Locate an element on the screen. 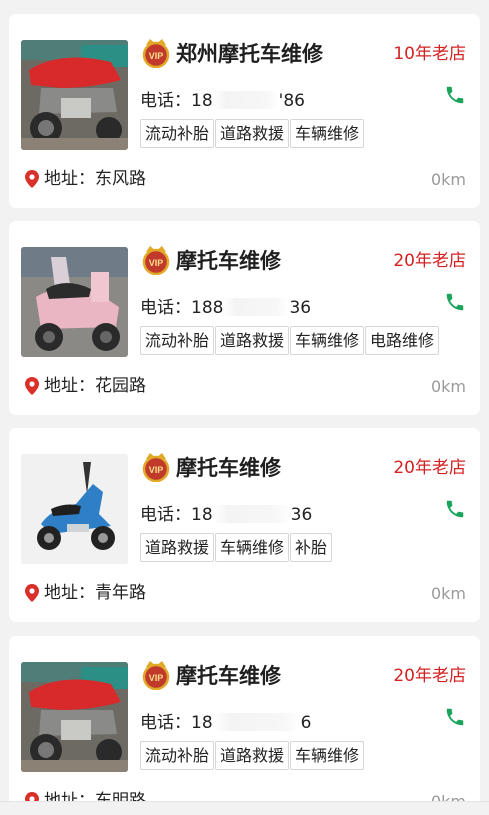 This screenshot has height=815, width=489. address-text: 地址：东风路 is located at coordinates (95, 179).